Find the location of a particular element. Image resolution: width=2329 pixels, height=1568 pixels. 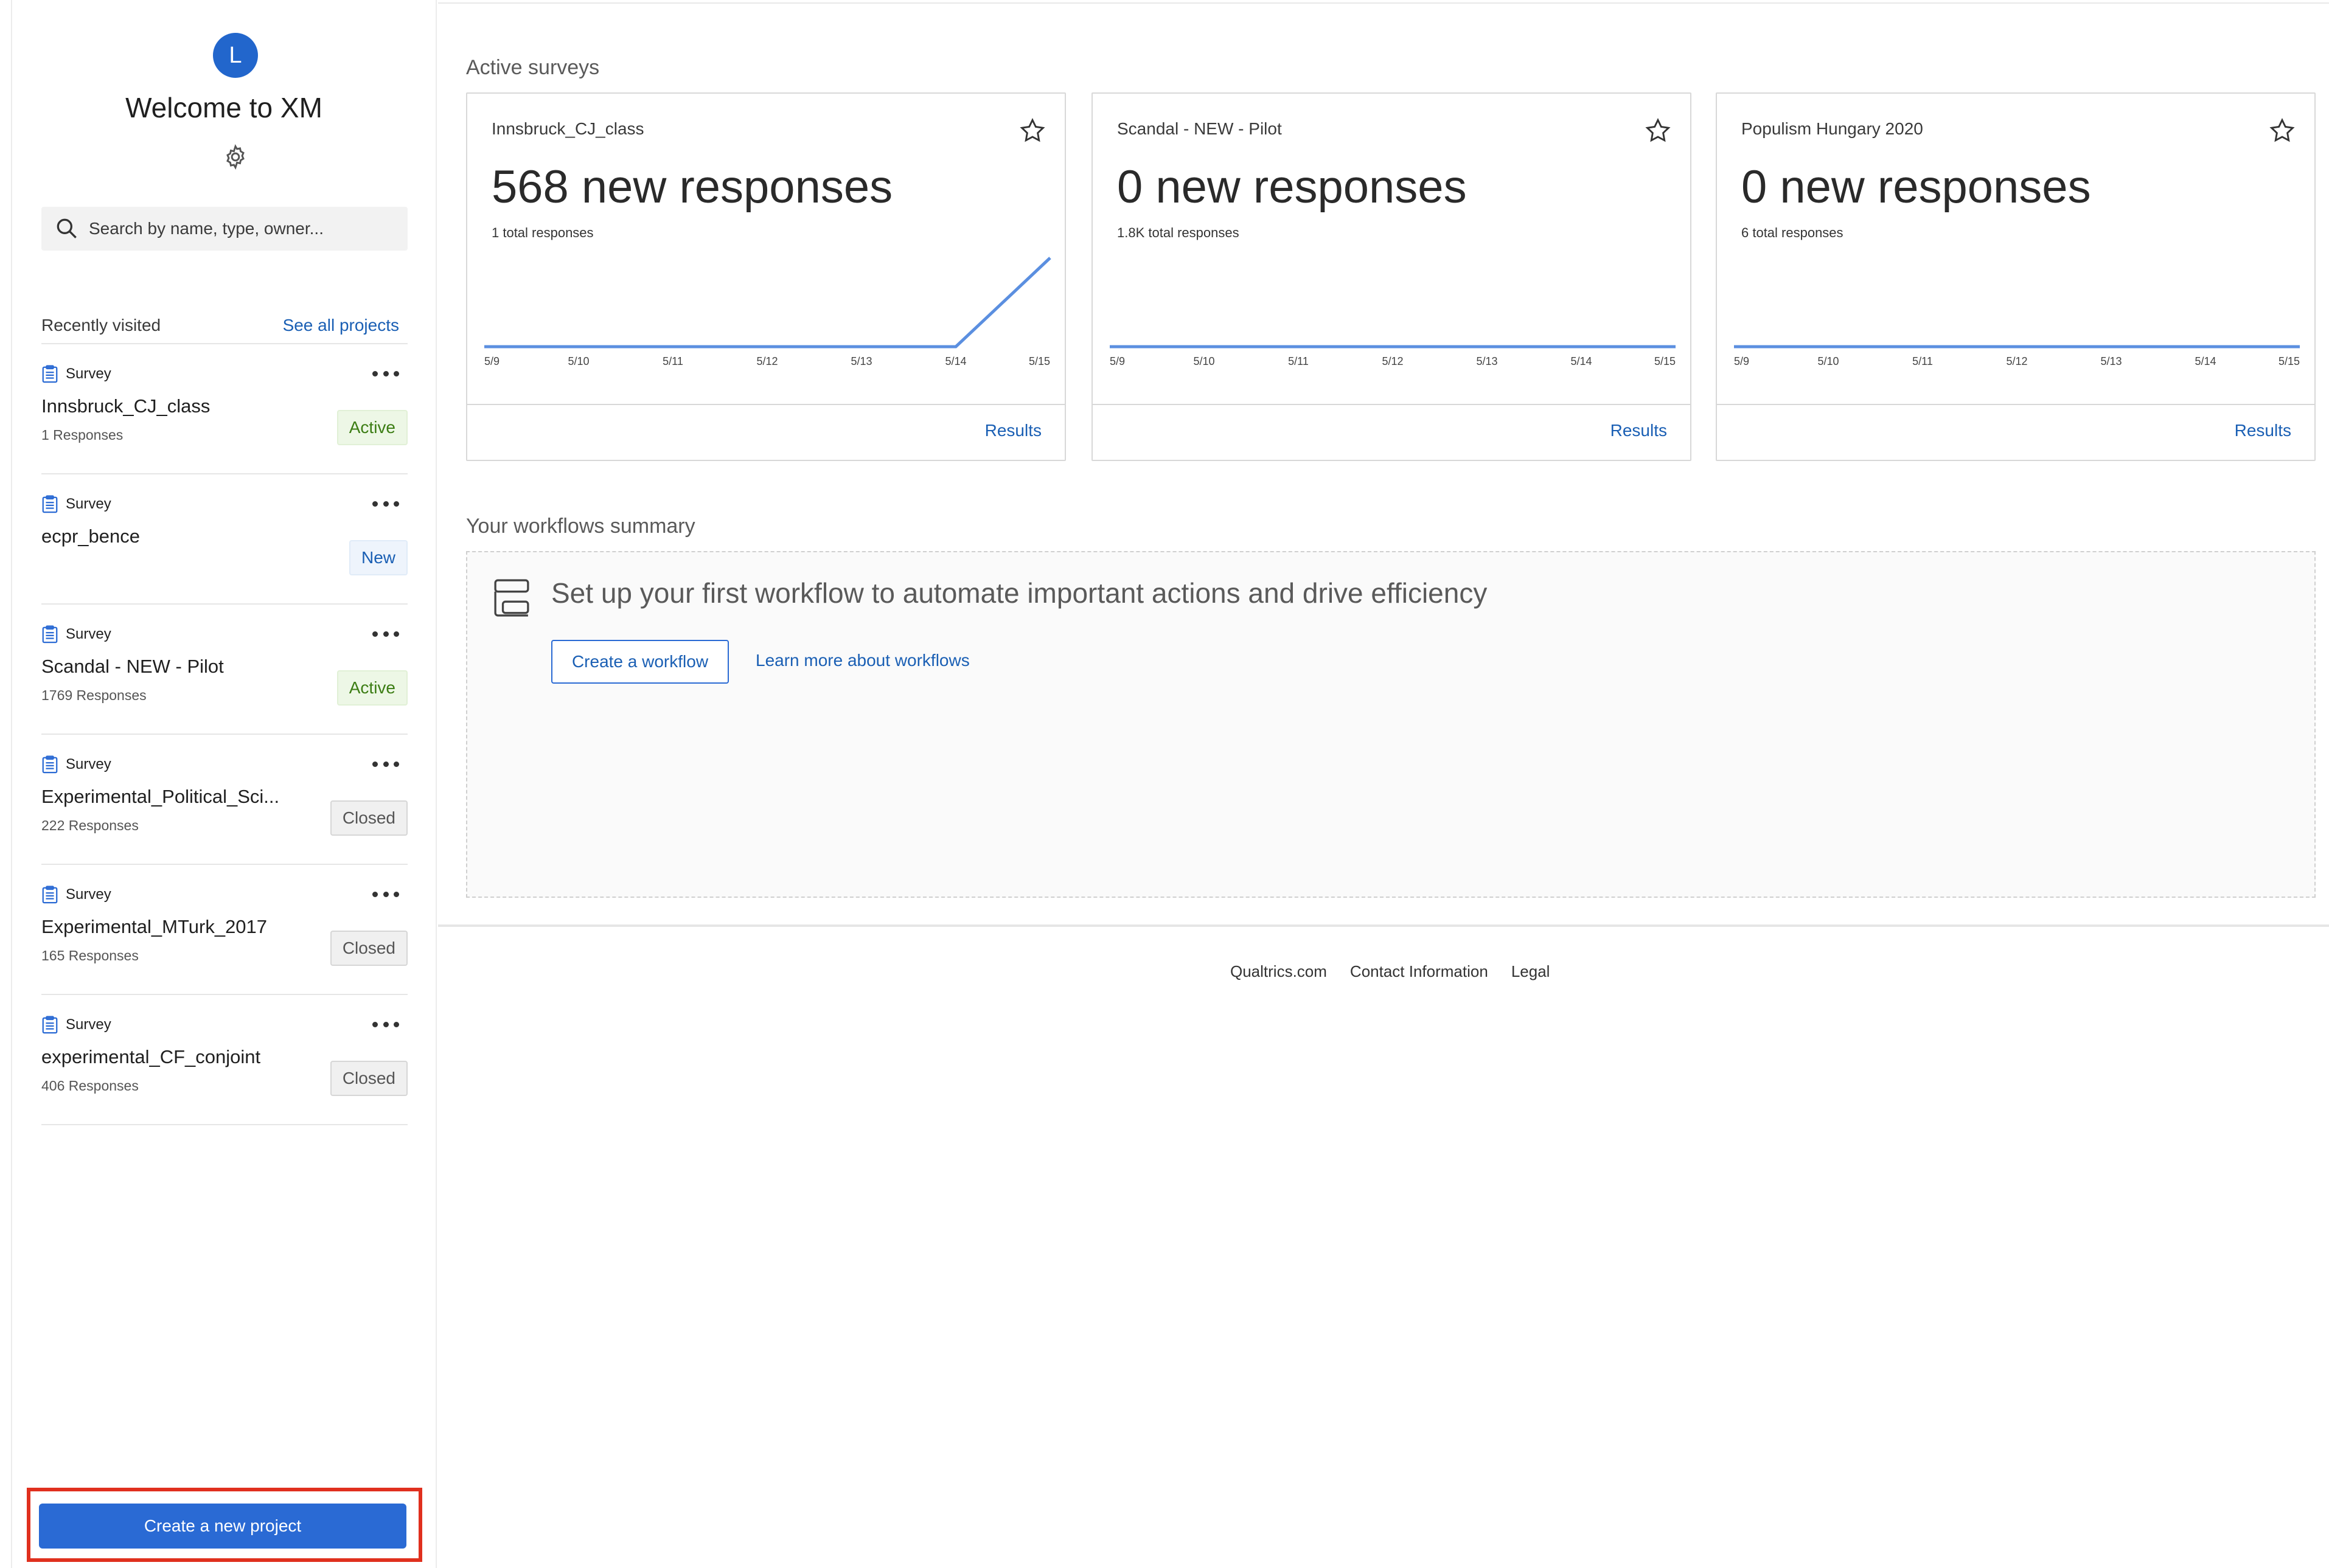

total-responses: 6 total responses is located at coordinates (1792, 232).